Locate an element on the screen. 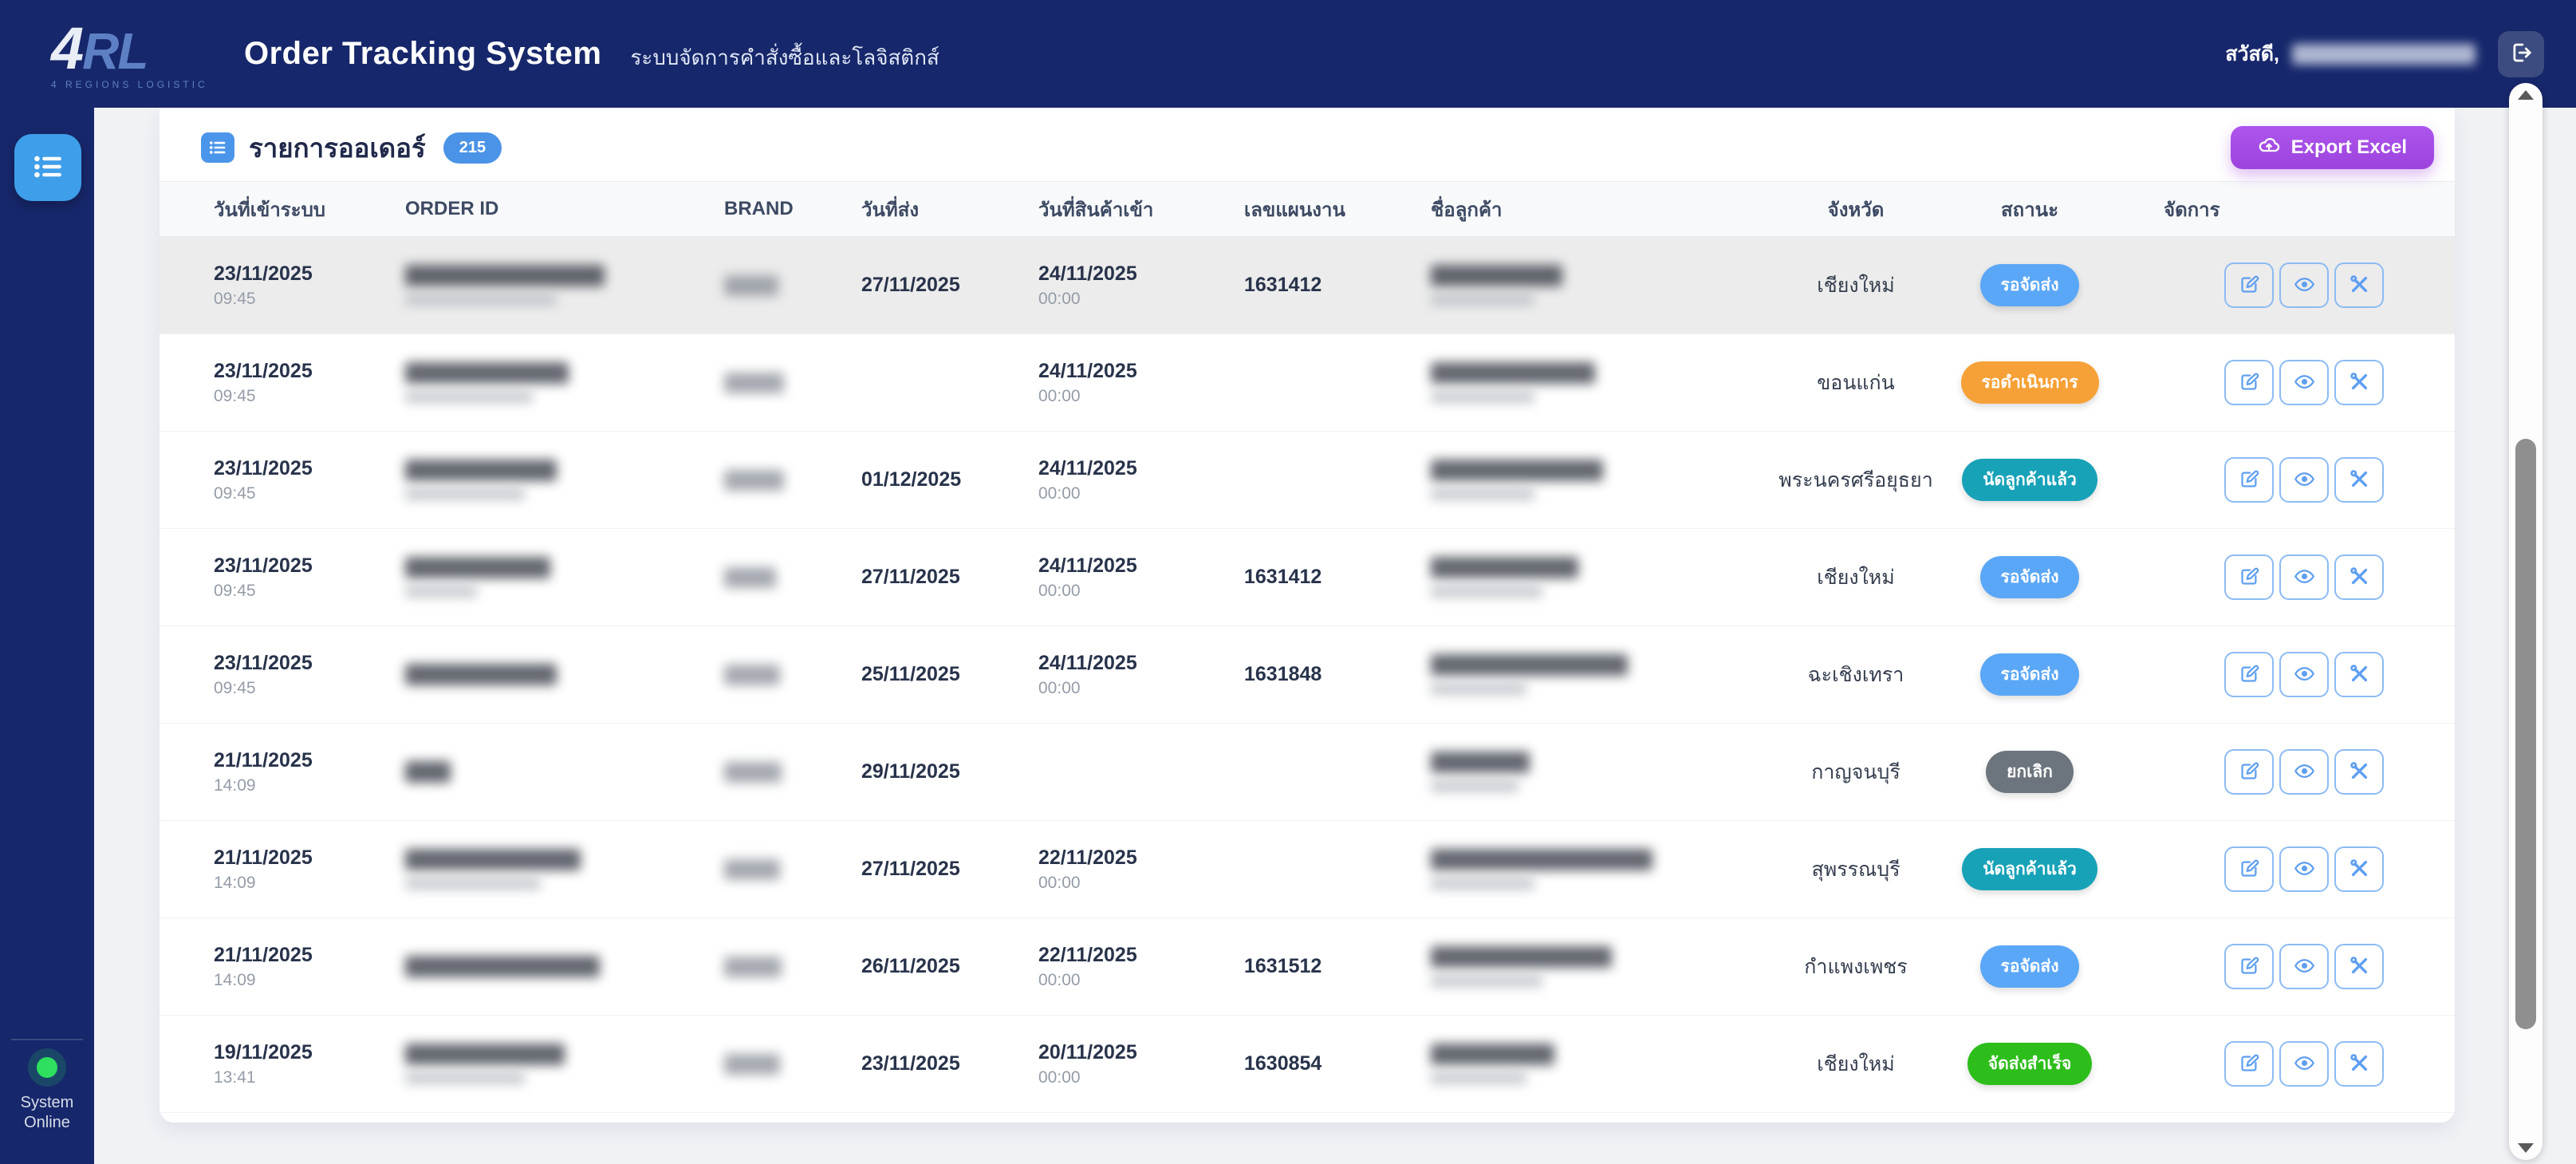 The height and width of the screenshot is (1164, 2576). export-excel-button: Export Excel is located at coordinates (2332, 147).